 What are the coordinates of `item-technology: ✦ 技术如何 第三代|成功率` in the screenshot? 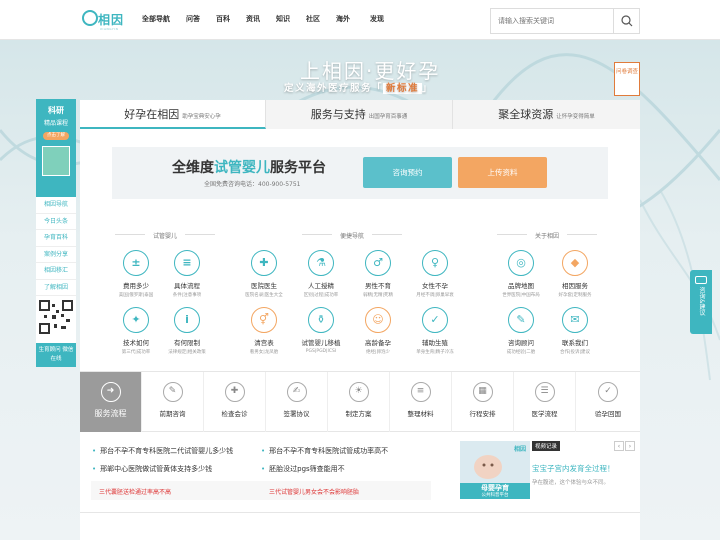 It's located at (136, 331).